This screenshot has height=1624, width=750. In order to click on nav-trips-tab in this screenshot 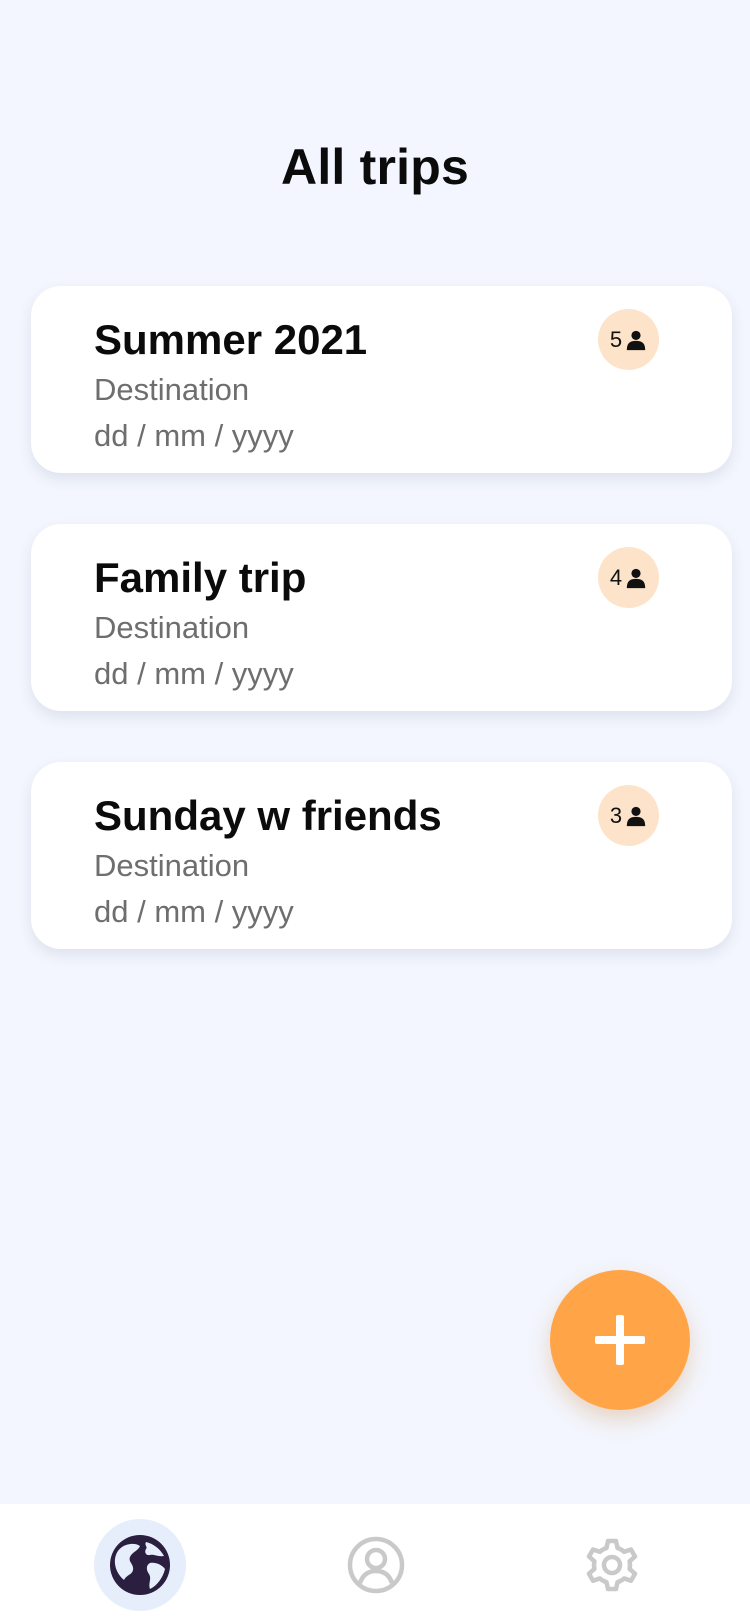, I will do `click(140, 1565)`.